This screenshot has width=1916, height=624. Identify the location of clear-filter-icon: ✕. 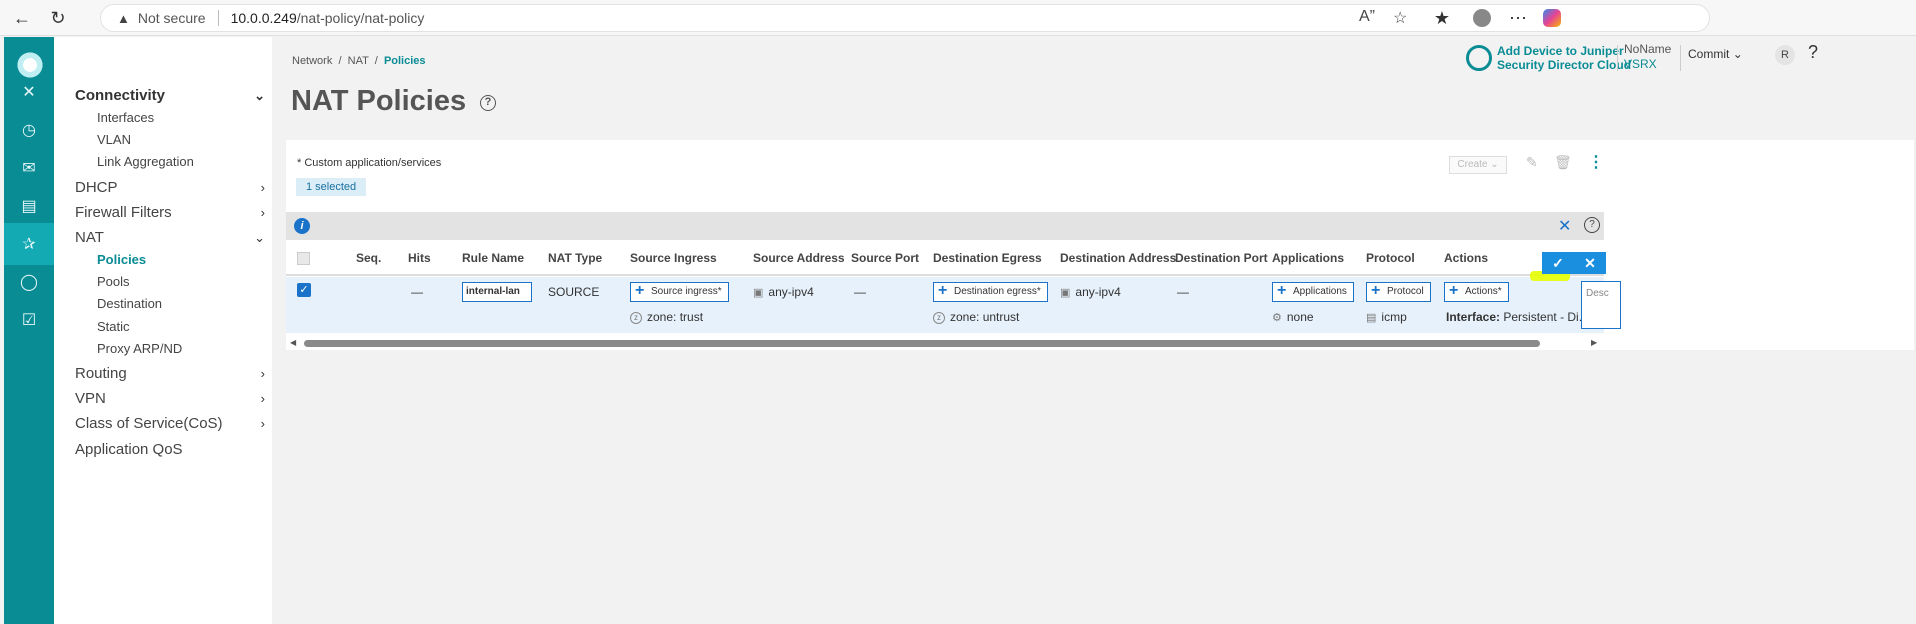
(1564, 226).